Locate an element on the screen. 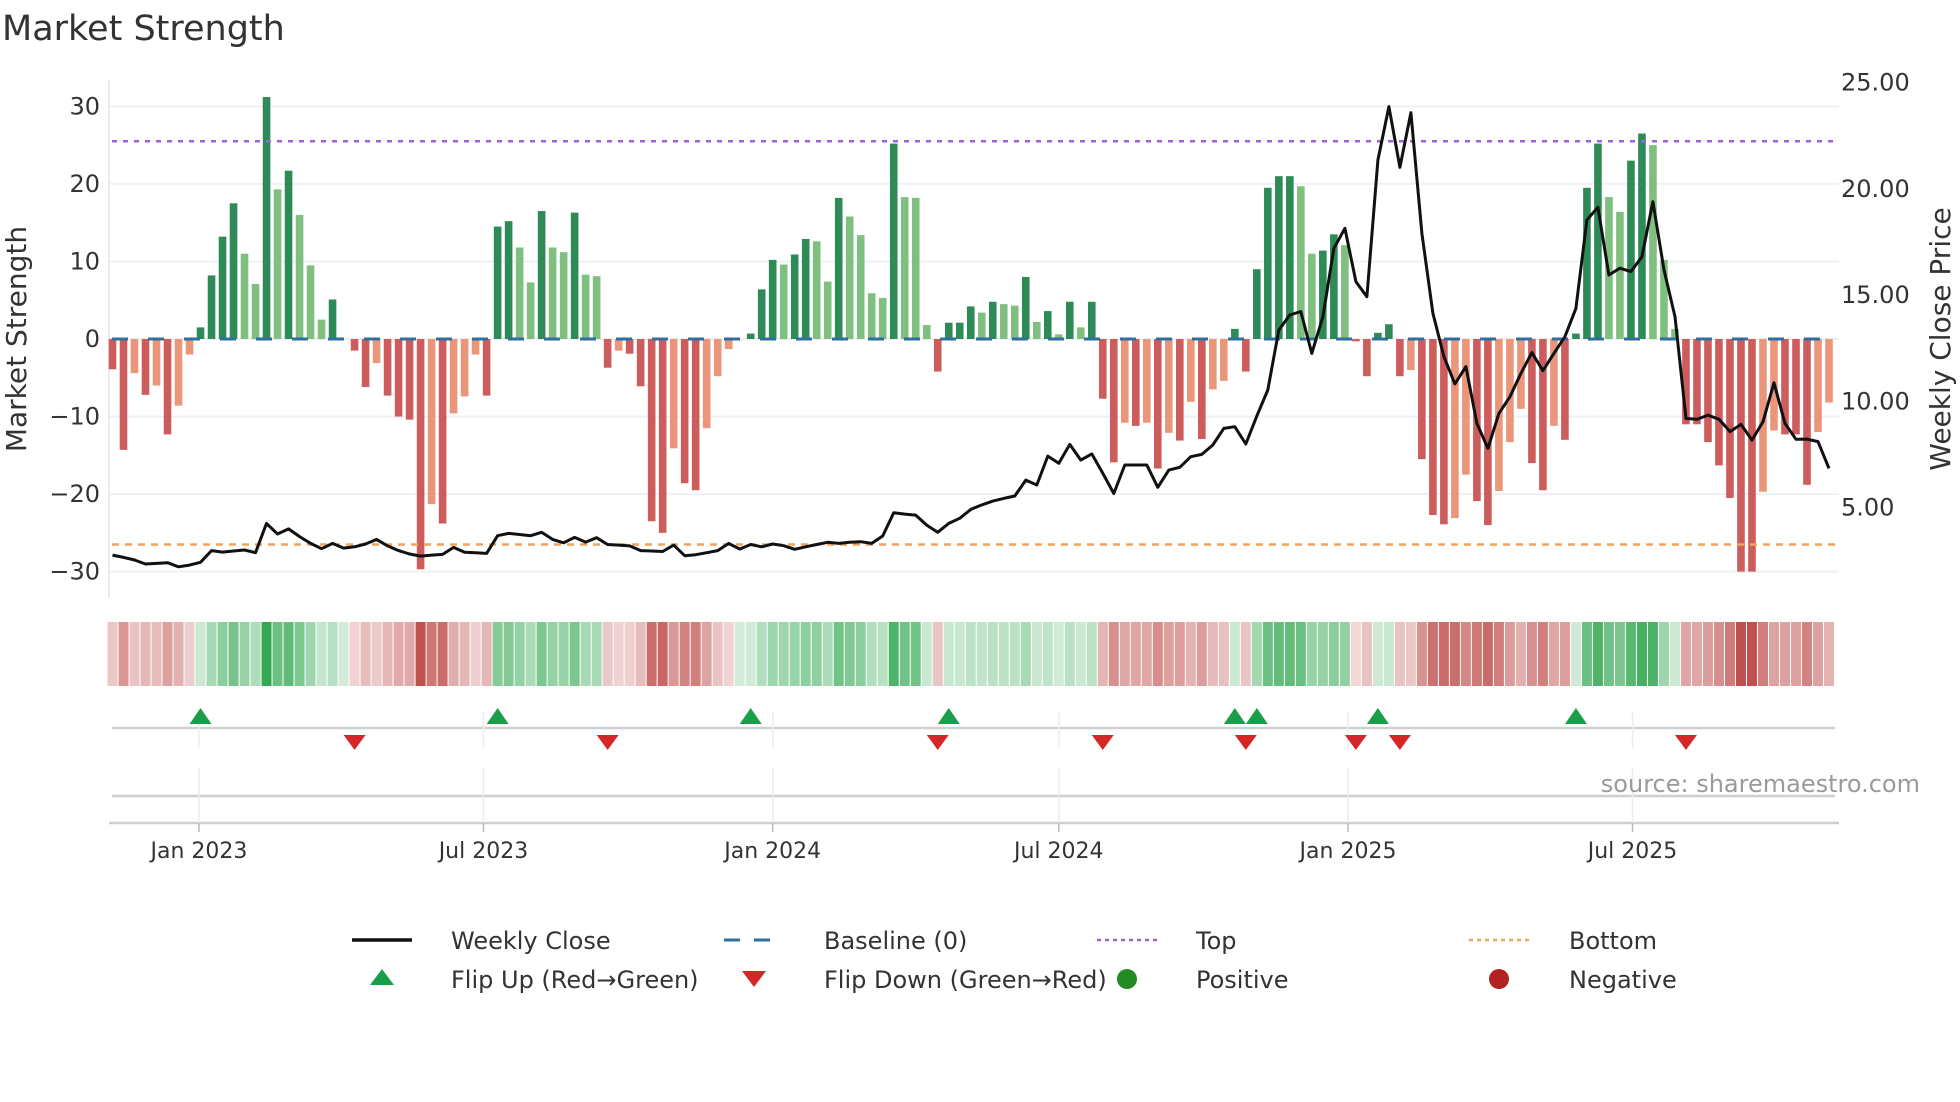  y-tick-label: 30 is located at coordinates (84, 106).